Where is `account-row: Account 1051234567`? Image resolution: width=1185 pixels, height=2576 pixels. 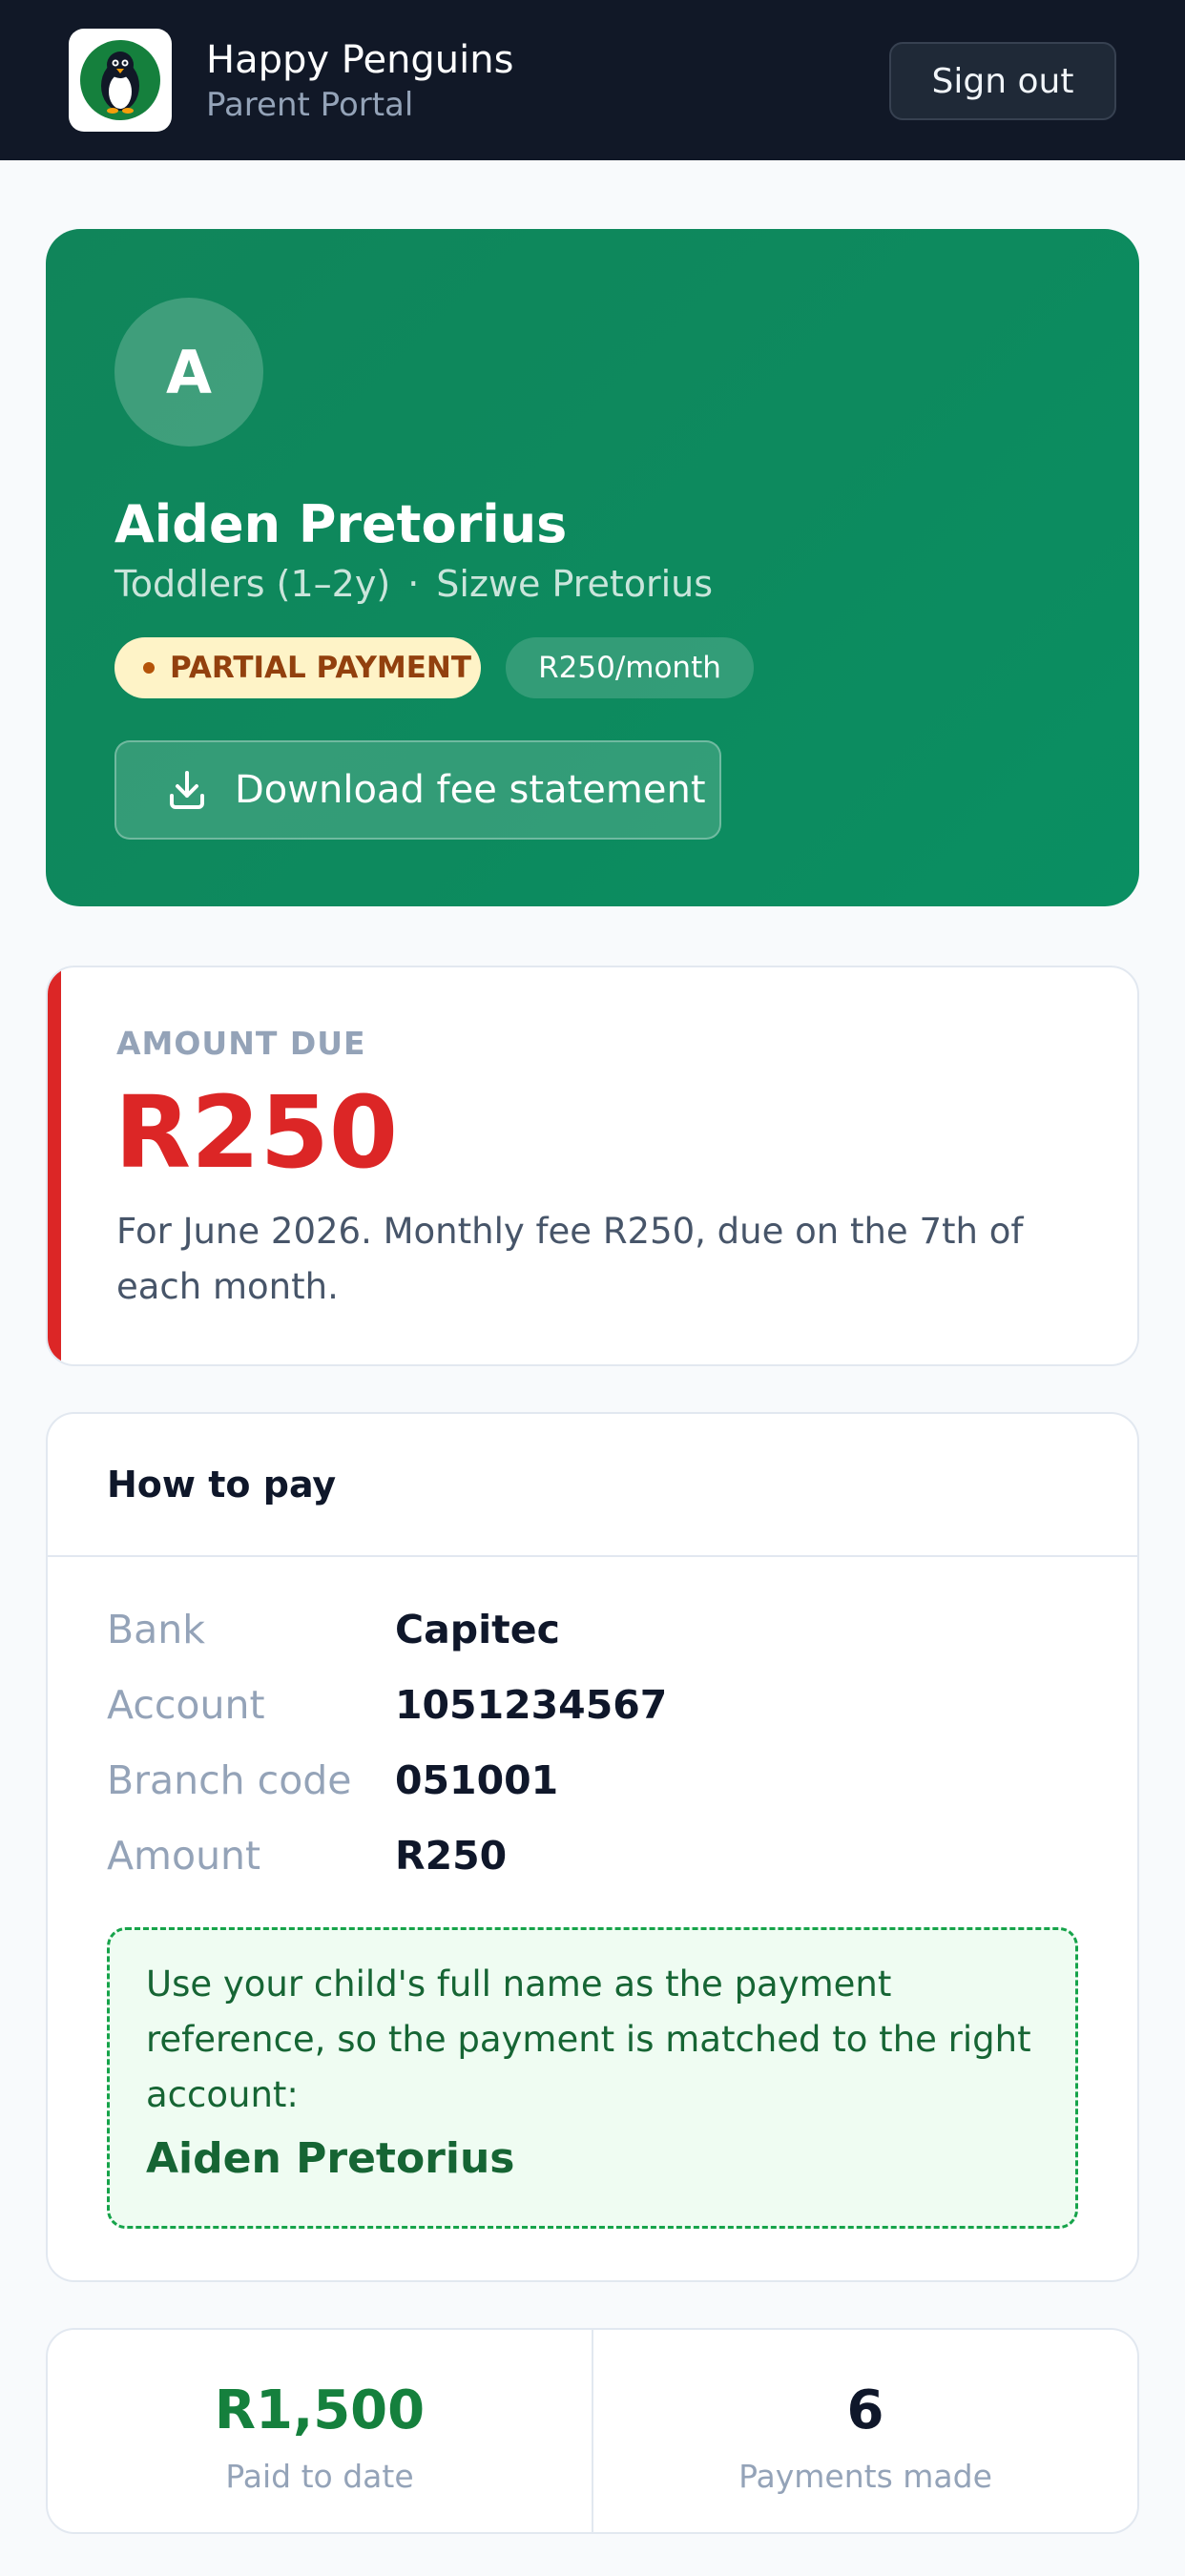
account-row: Account 1051234567 is located at coordinates (584, 1710).